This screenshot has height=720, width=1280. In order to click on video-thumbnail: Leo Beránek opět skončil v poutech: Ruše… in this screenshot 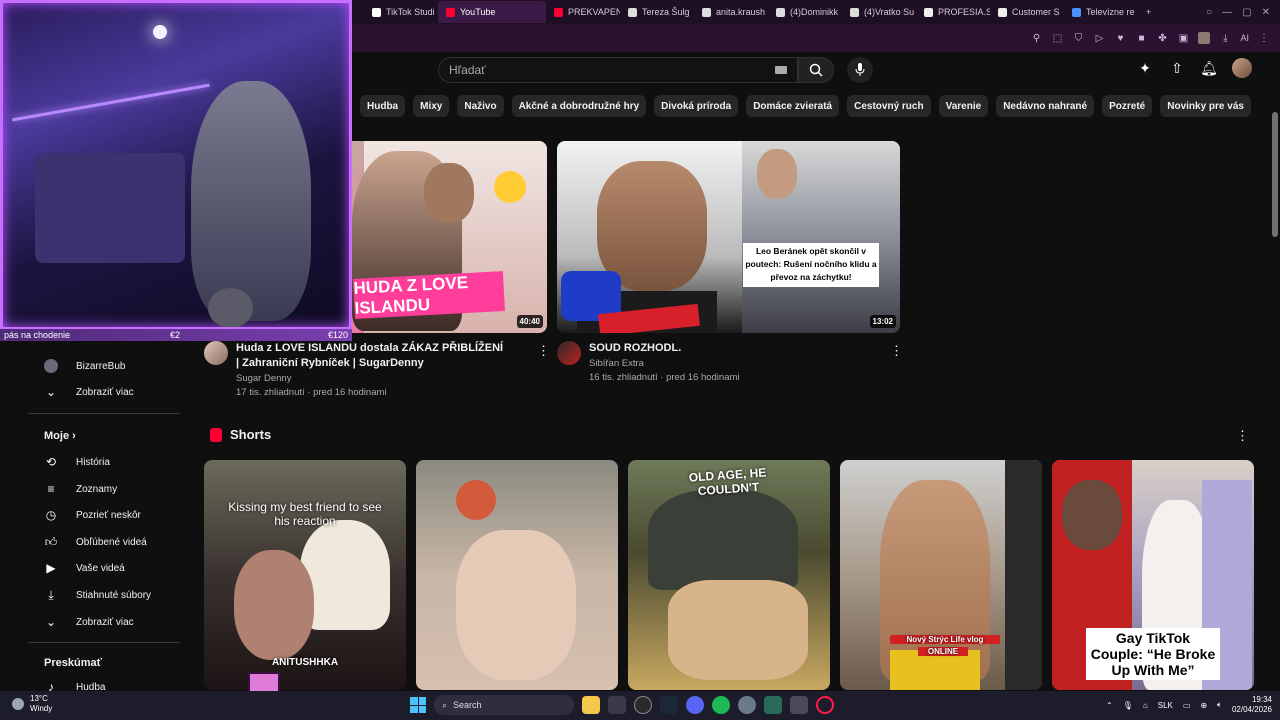, I will do `click(728, 237)`.